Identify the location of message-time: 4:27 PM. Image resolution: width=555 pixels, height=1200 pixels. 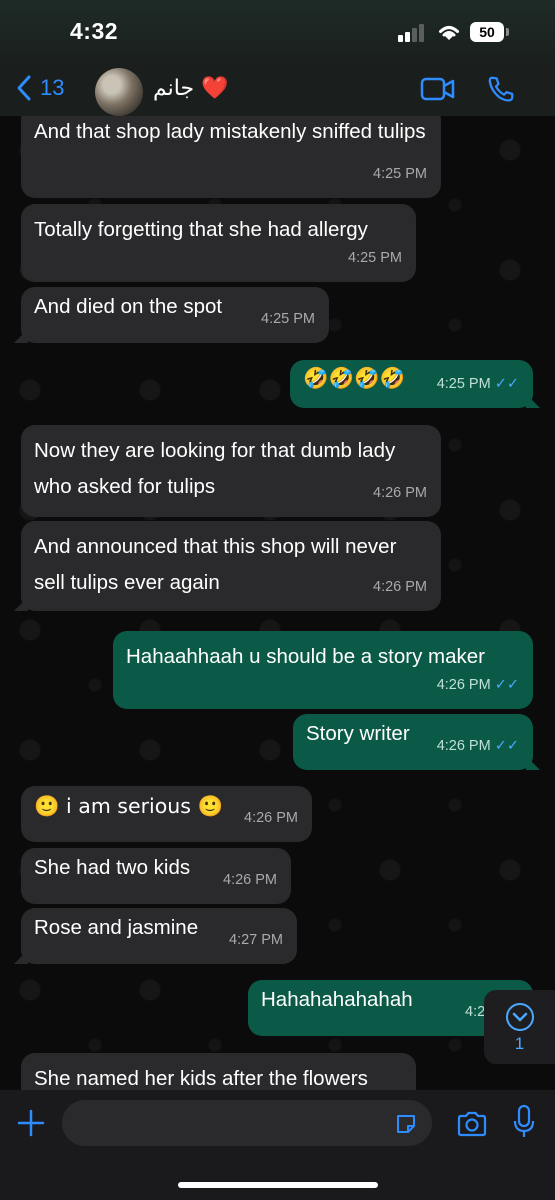
(256, 940).